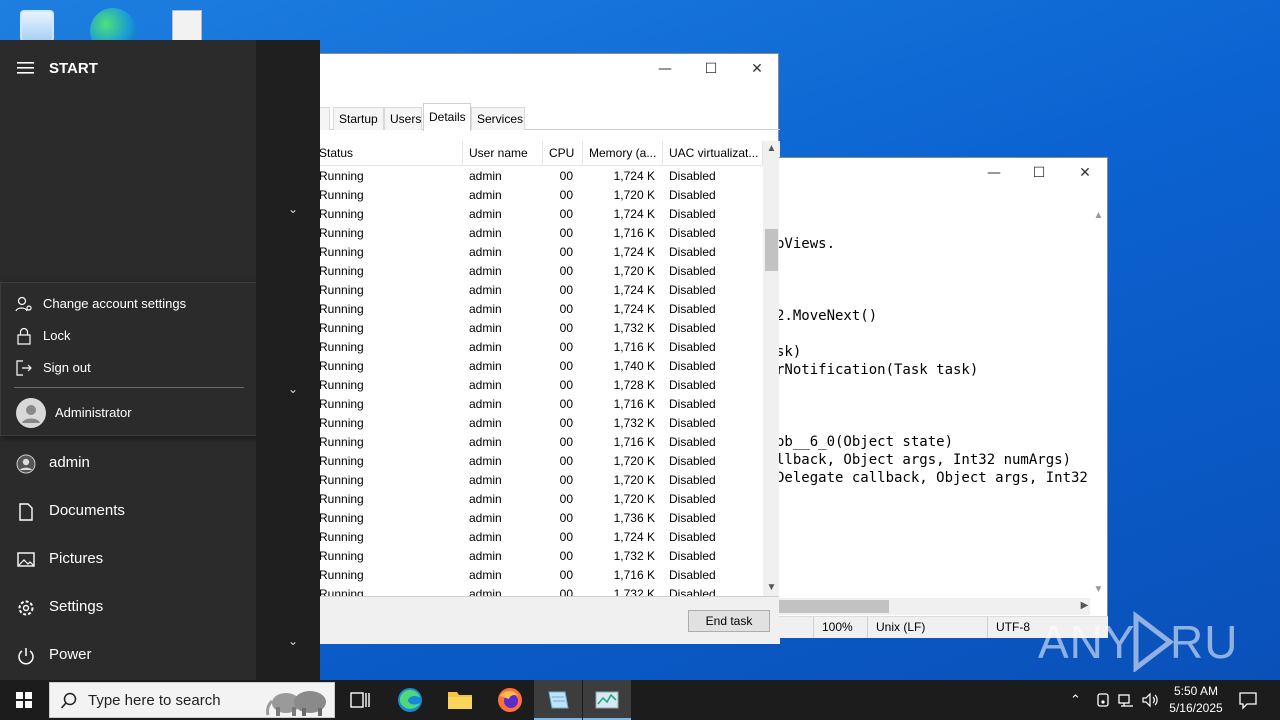 This screenshot has width=1280, height=720. What do you see at coordinates (1150, 700) in the screenshot?
I see `volume-icon` at bounding box center [1150, 700].